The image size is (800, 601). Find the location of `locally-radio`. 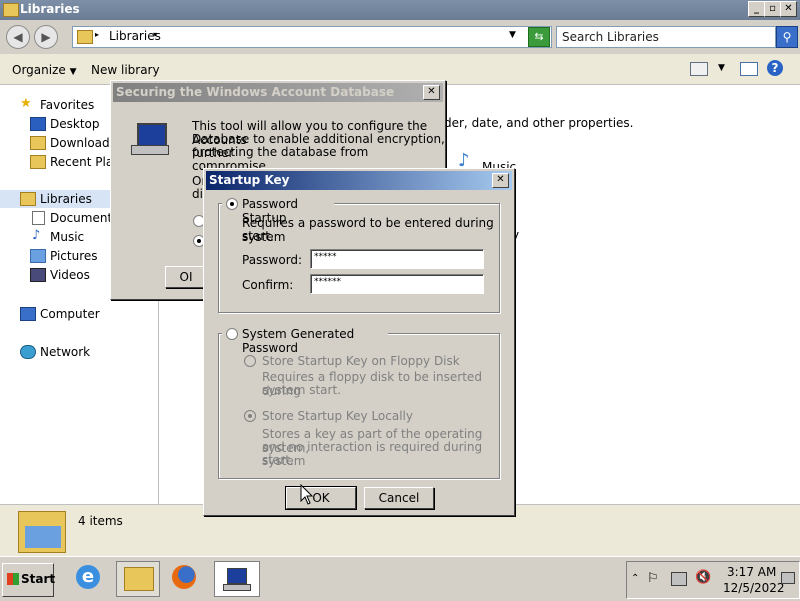

locally-radio is located at coordinates (250, 416).